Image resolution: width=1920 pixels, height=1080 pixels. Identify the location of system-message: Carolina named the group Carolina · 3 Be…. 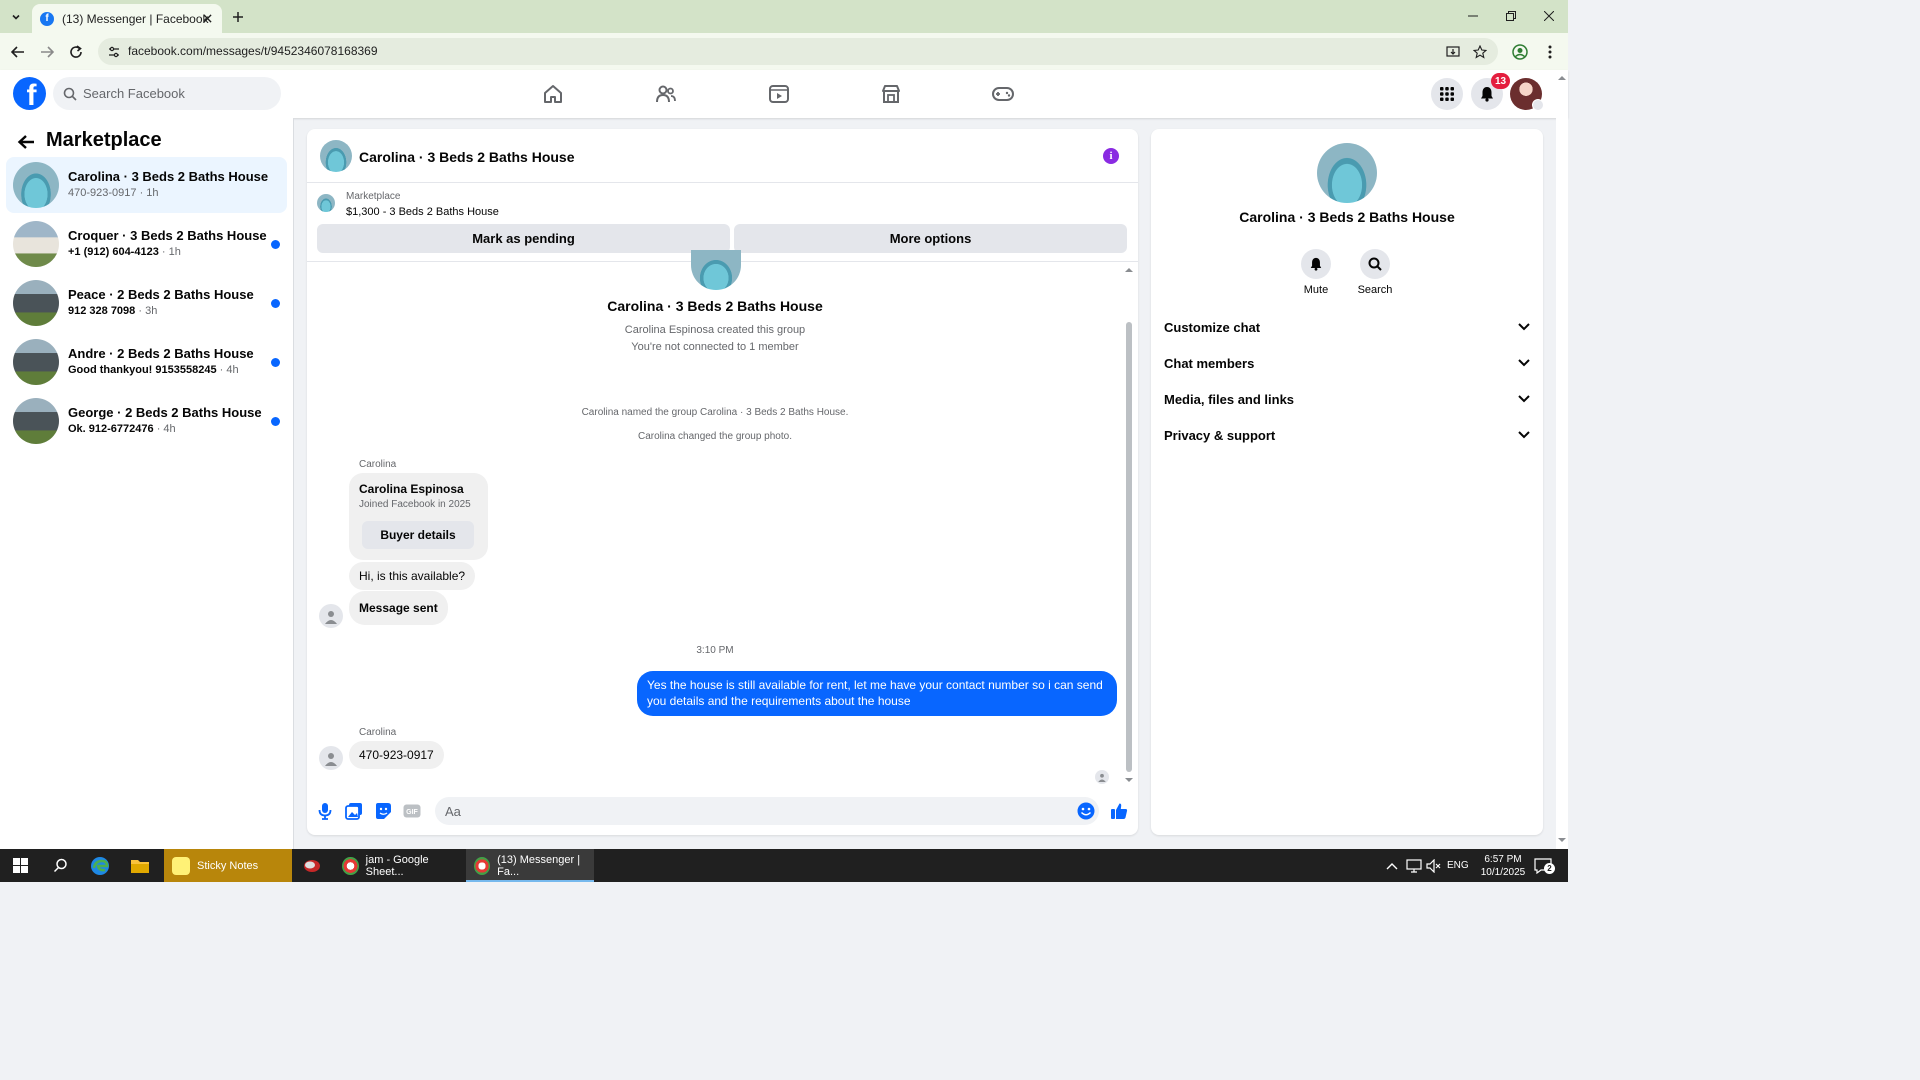
(715, 412).